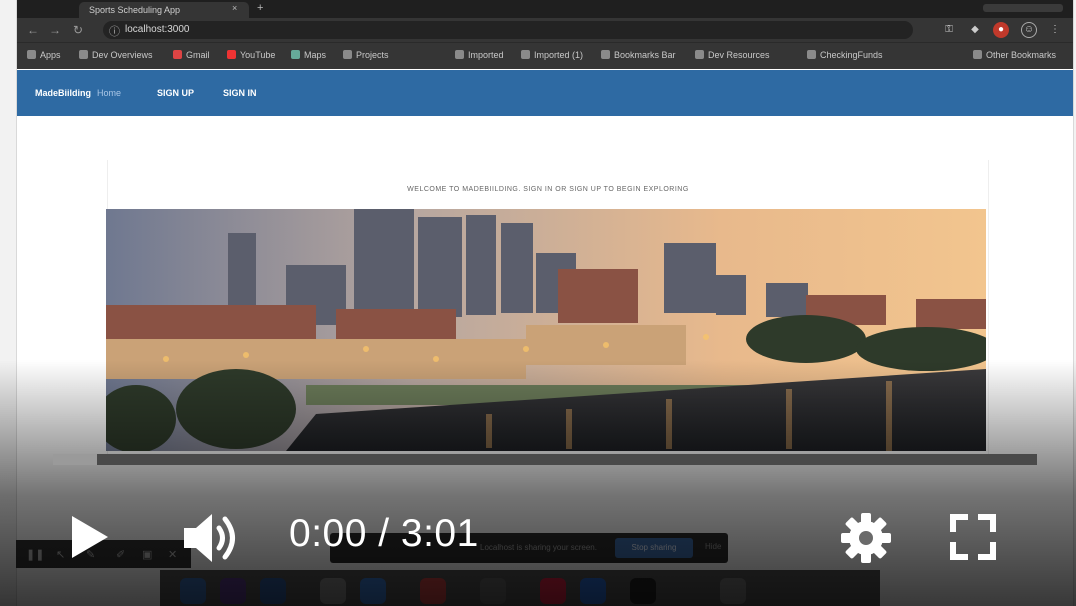 This screenshot has width=1076, height=606. I want to click on play-button, so click(90, 537).